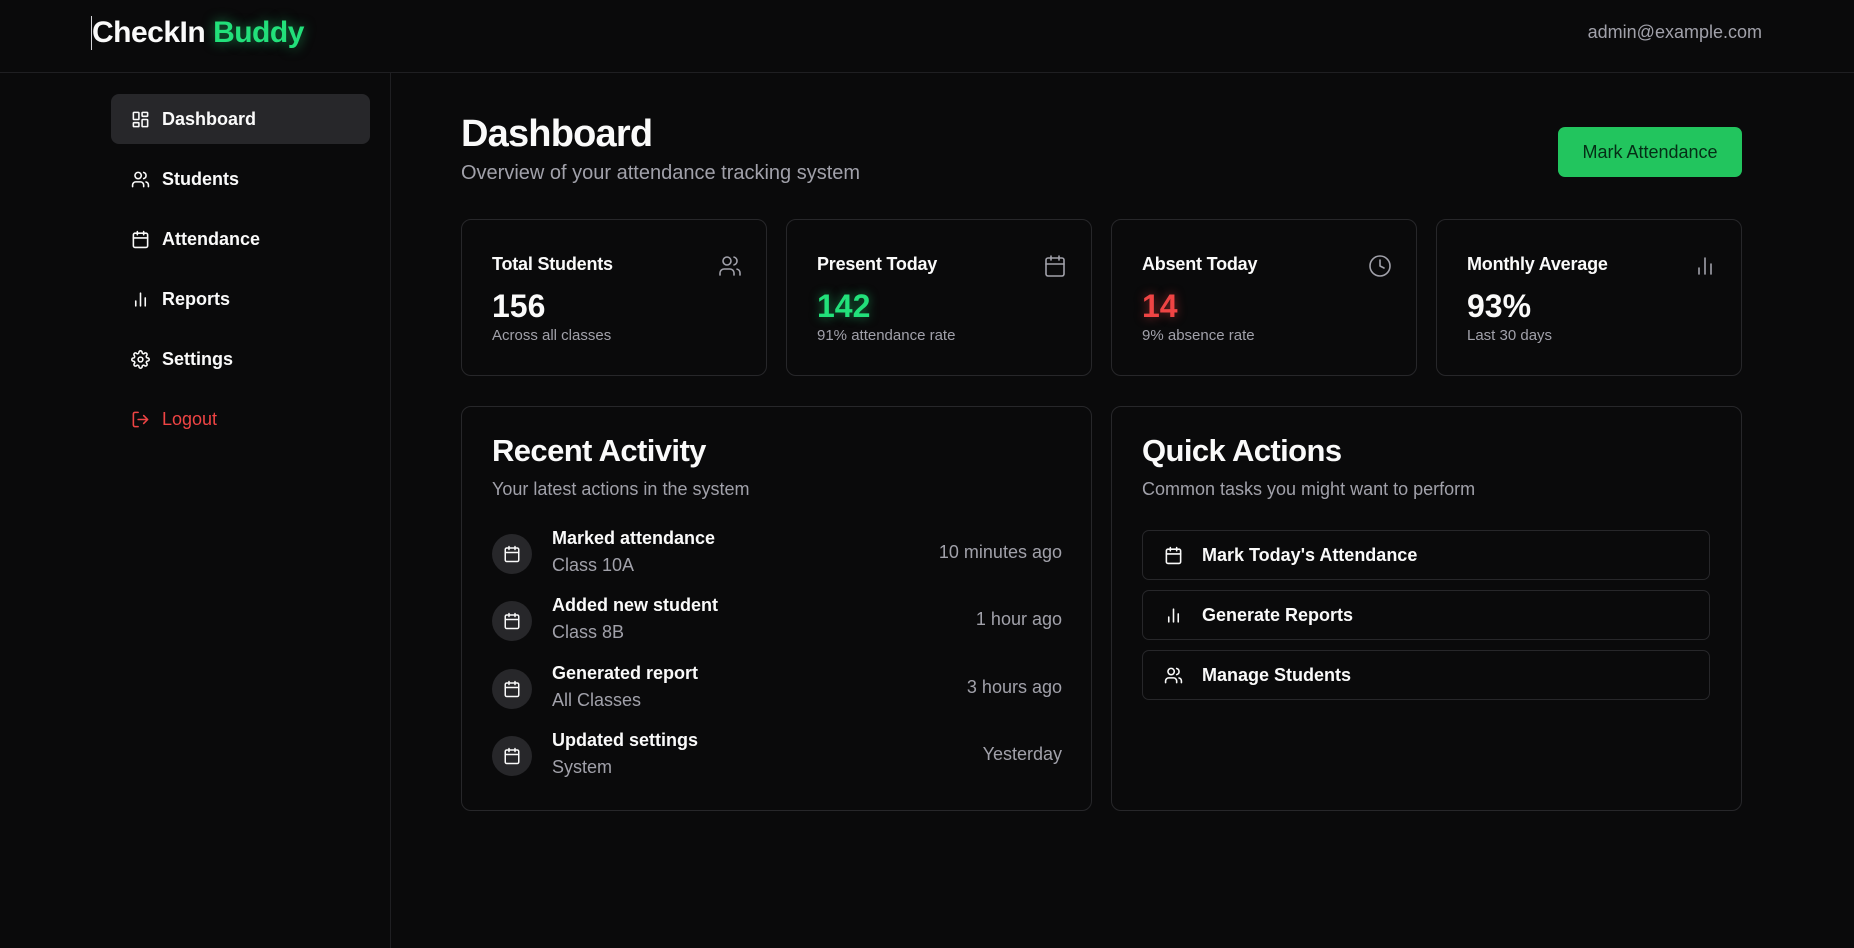 The width and height of the screenshot is (1854, 948). I want to click on activity-detail: Class 10A, so click(593, 565).